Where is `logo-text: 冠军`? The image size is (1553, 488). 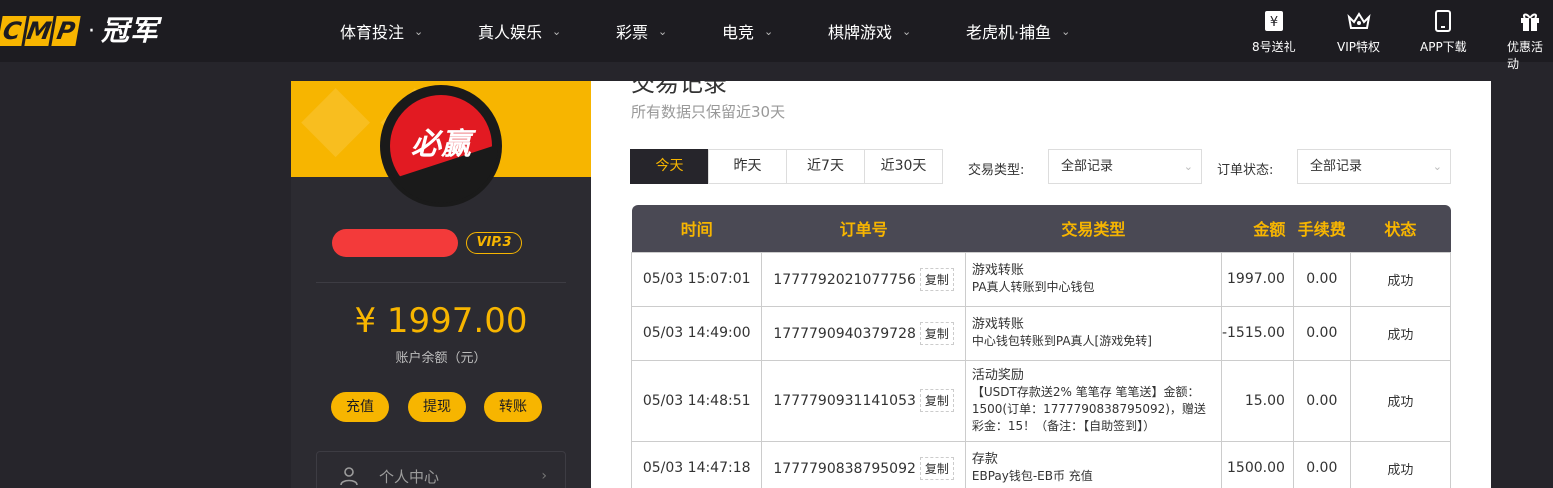
logo-text: 冠军 is located at coordinates (130, 30).